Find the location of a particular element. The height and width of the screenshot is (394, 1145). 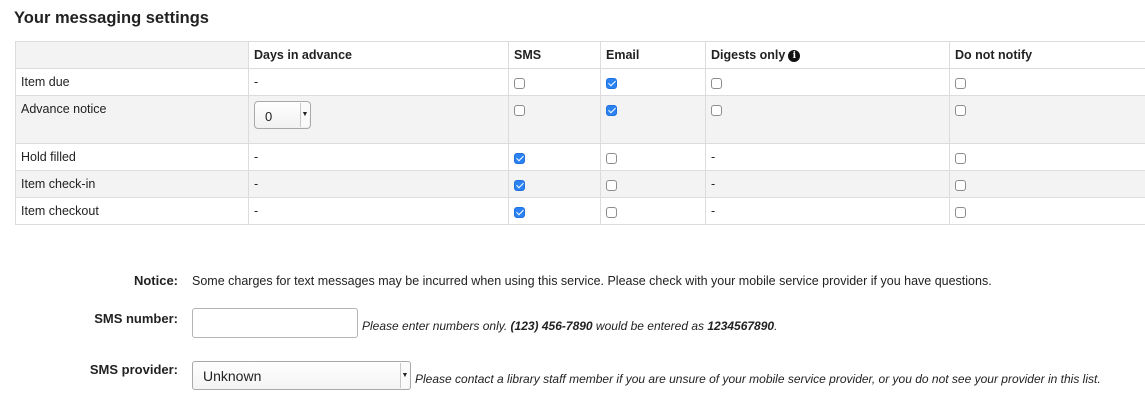

sms-provider-selected: Unknown is located at coordinates (232, 376).